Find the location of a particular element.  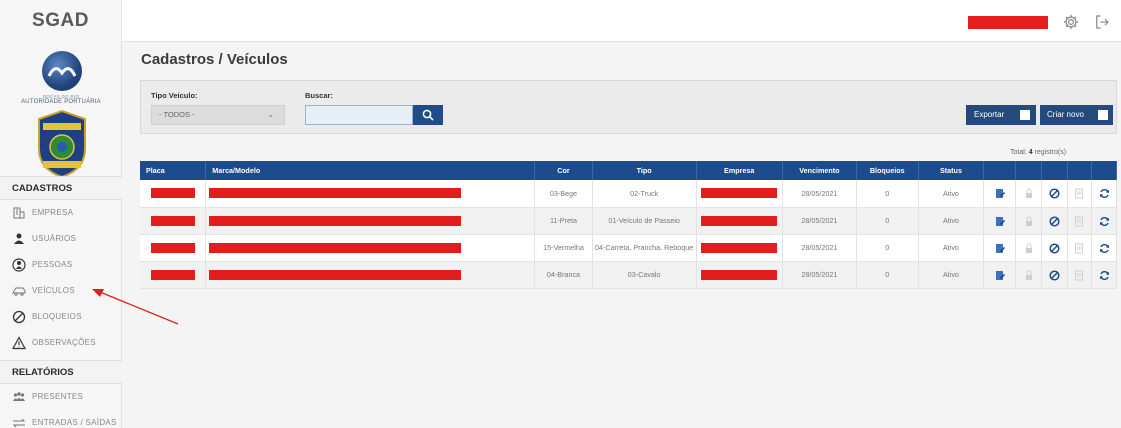

vencimento-cell: 28/05/2021 is located at coordinates (819, 194).